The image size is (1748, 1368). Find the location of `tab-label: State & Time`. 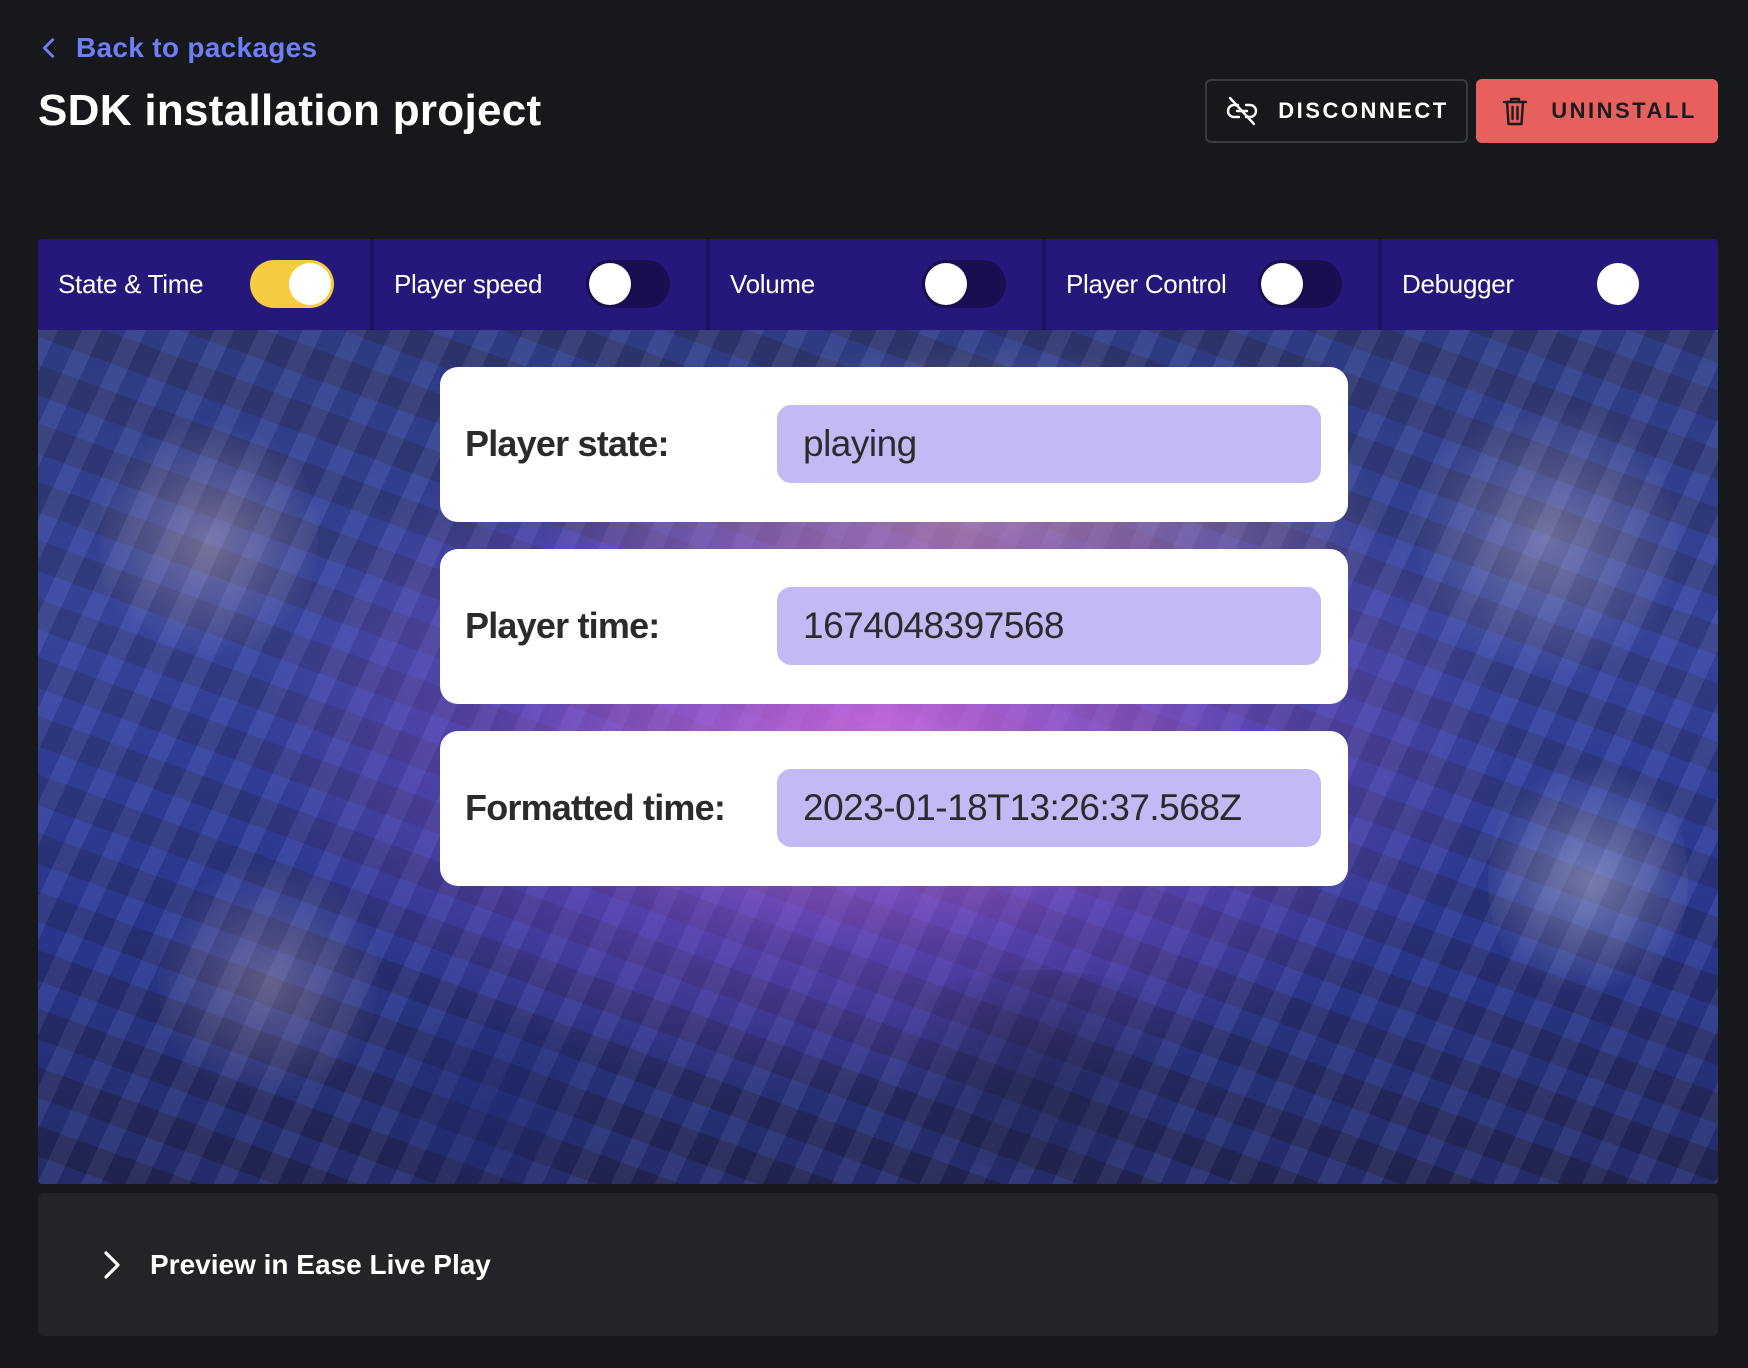

tab-label: State & Time is located at coordinates (131, 284).